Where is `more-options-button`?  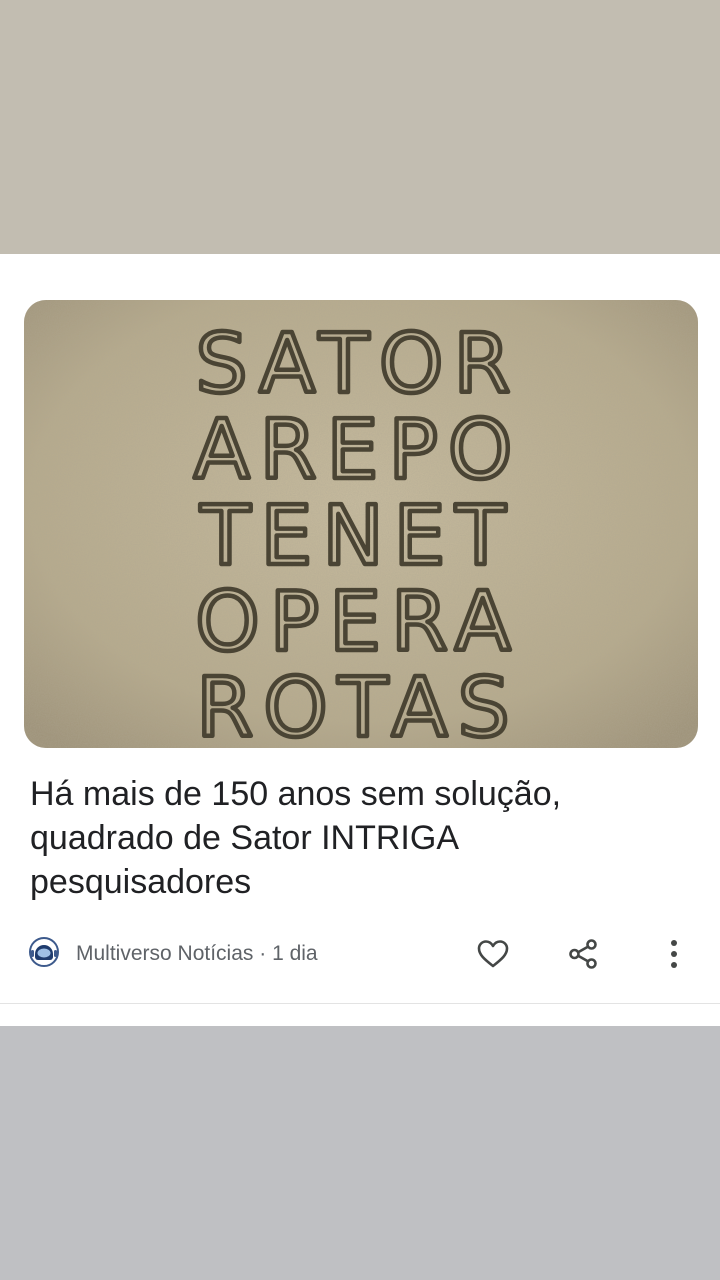 more-options-button is located at coordinates (674, 954).